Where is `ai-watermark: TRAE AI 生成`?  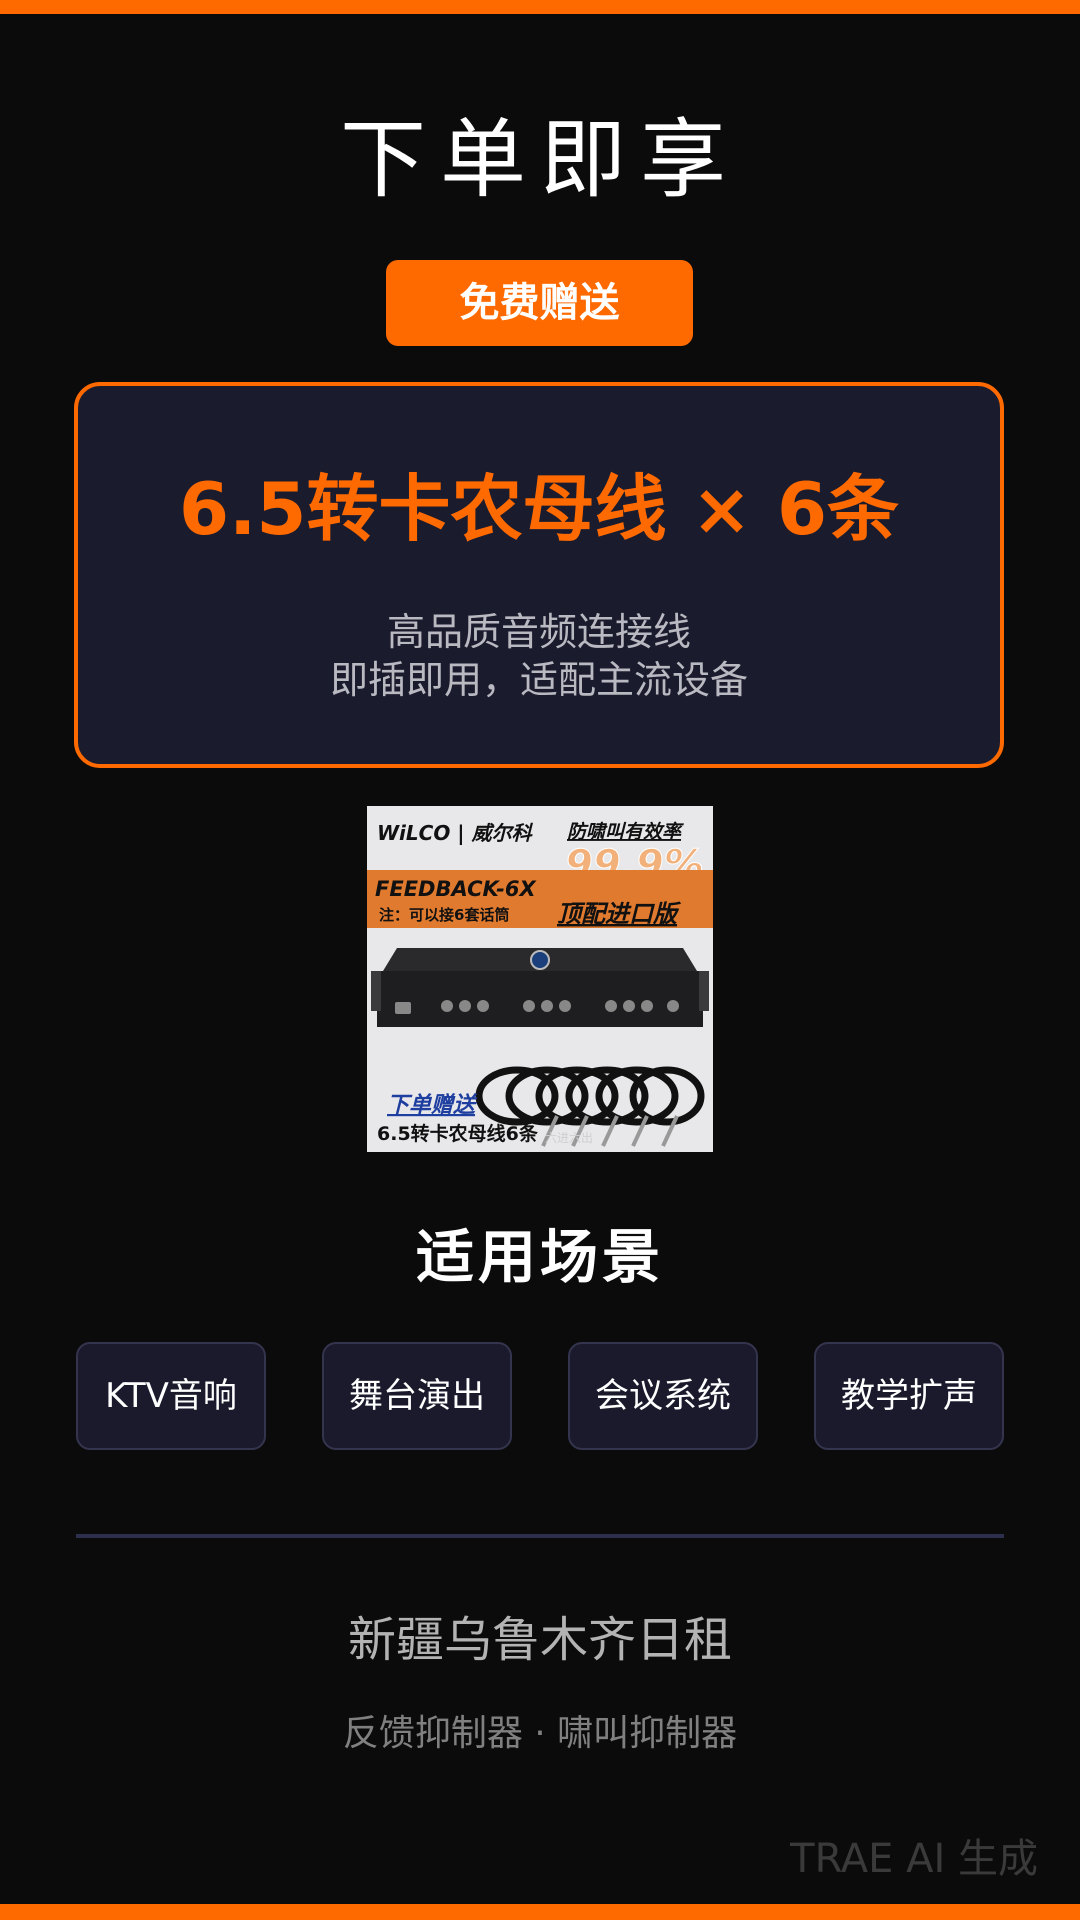 ai-watermark: TRAE AI 生成 is located at coordinates (914, 1859).